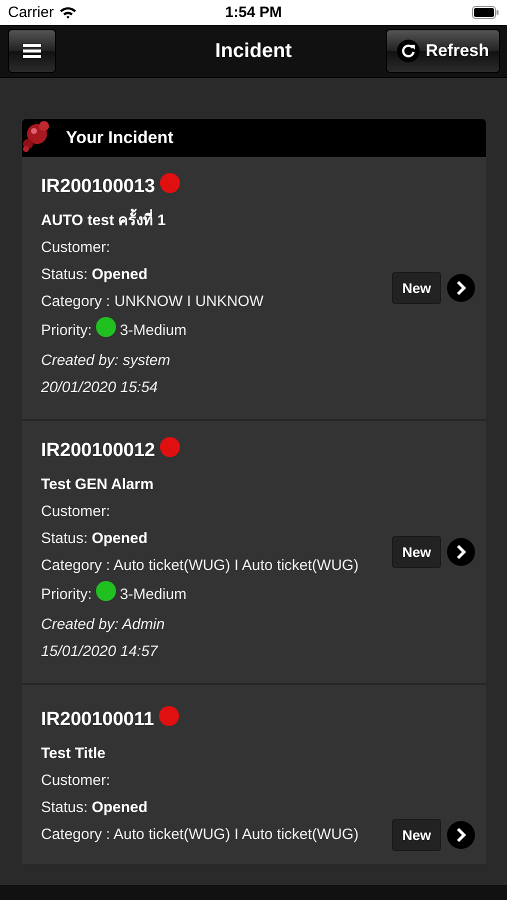 The height and width of the screenshot is (900, 507). Describe the element at coordinates (253, 51) in the screenshot. I see `page-title: Incident` at that location.